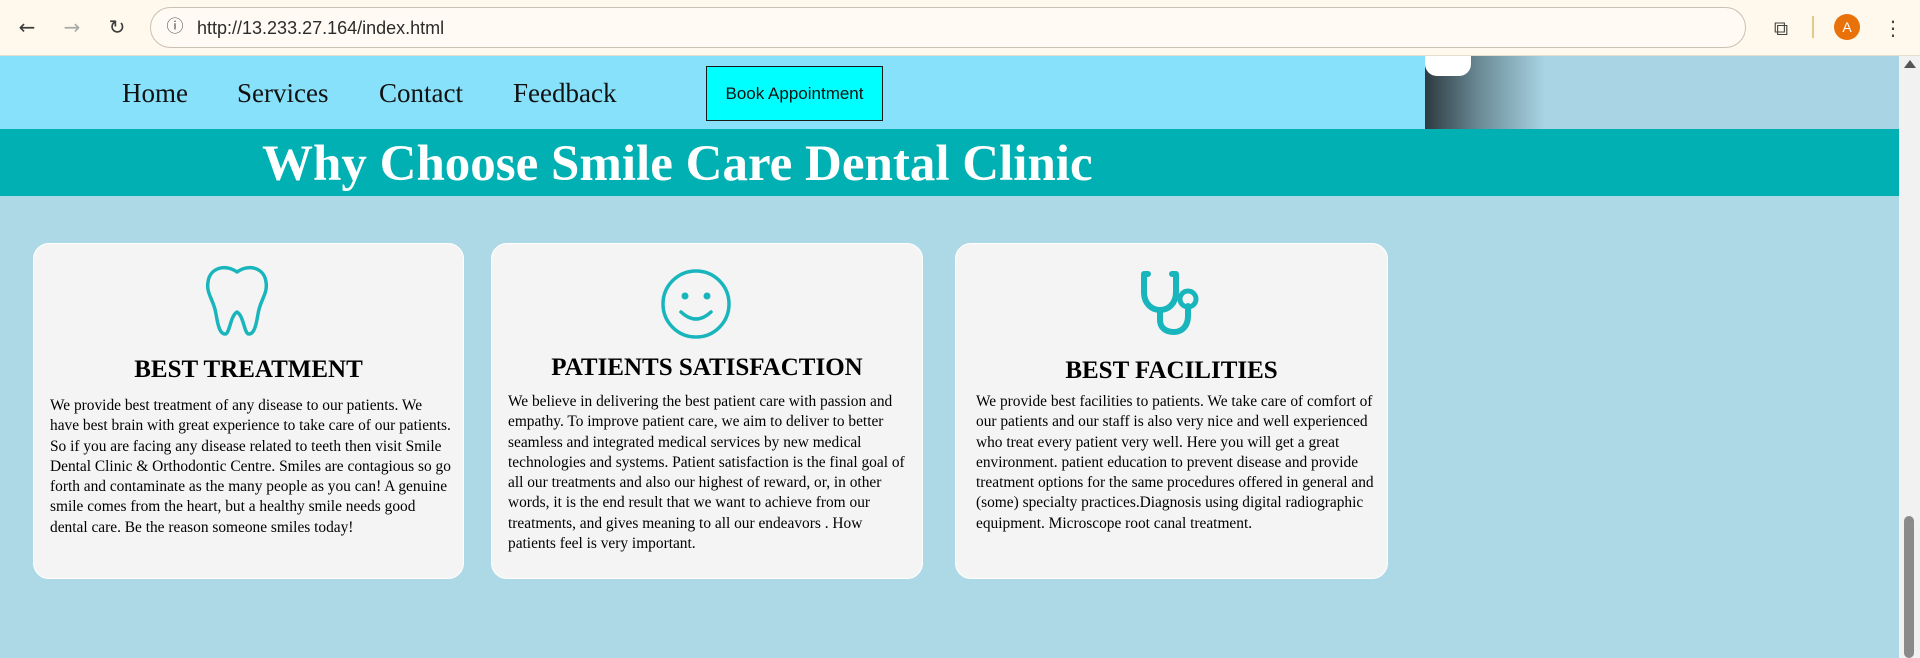  Describe the element at coordinates (794, 93) in the screenshot. I see `book-appointment-button: Book Appointment` at that location.